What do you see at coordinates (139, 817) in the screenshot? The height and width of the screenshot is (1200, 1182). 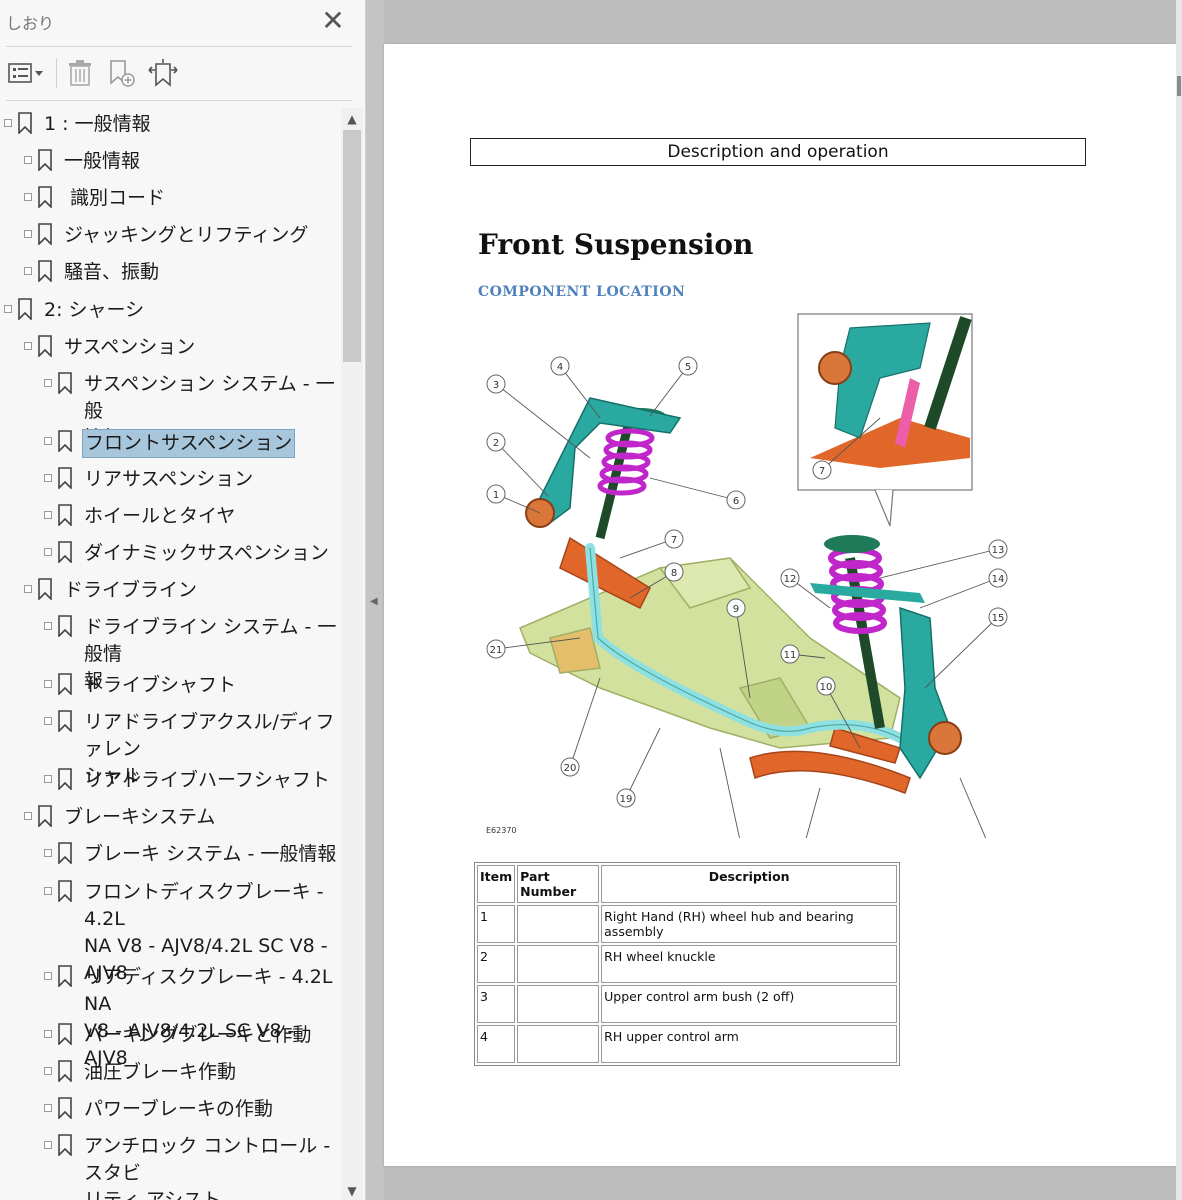 I see `bookmark-label: ブレーキシステム` at bounding box center [139, 817].